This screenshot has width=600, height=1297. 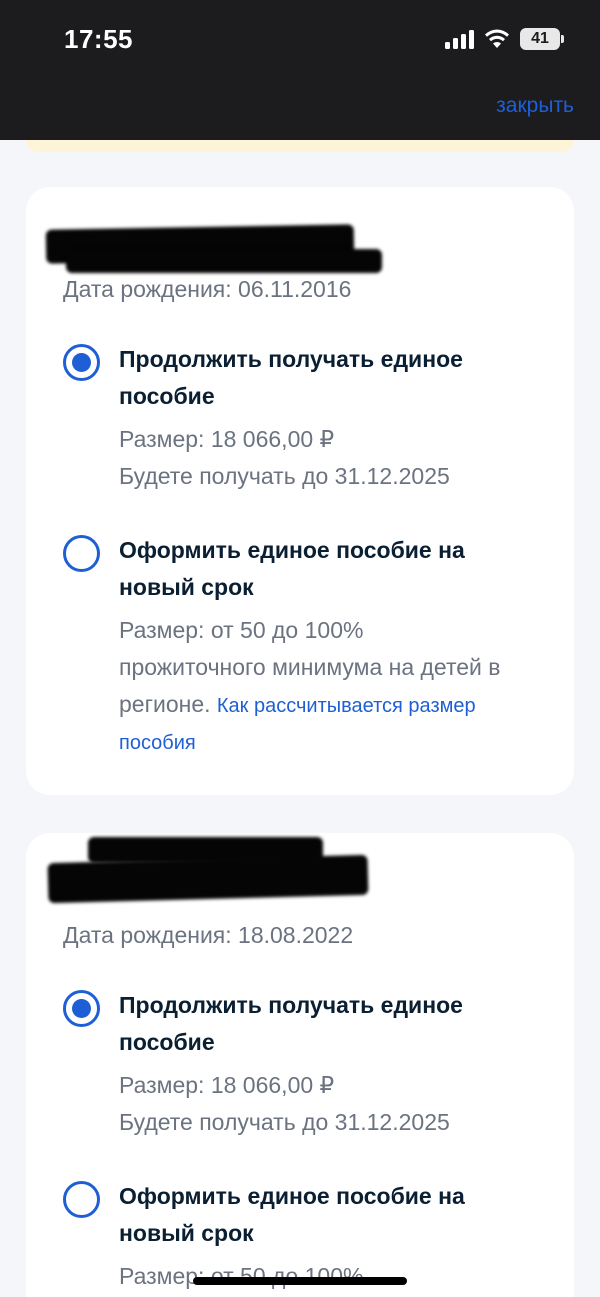 I want to click on option-link-line: пособия, so click(x=339, y=742).